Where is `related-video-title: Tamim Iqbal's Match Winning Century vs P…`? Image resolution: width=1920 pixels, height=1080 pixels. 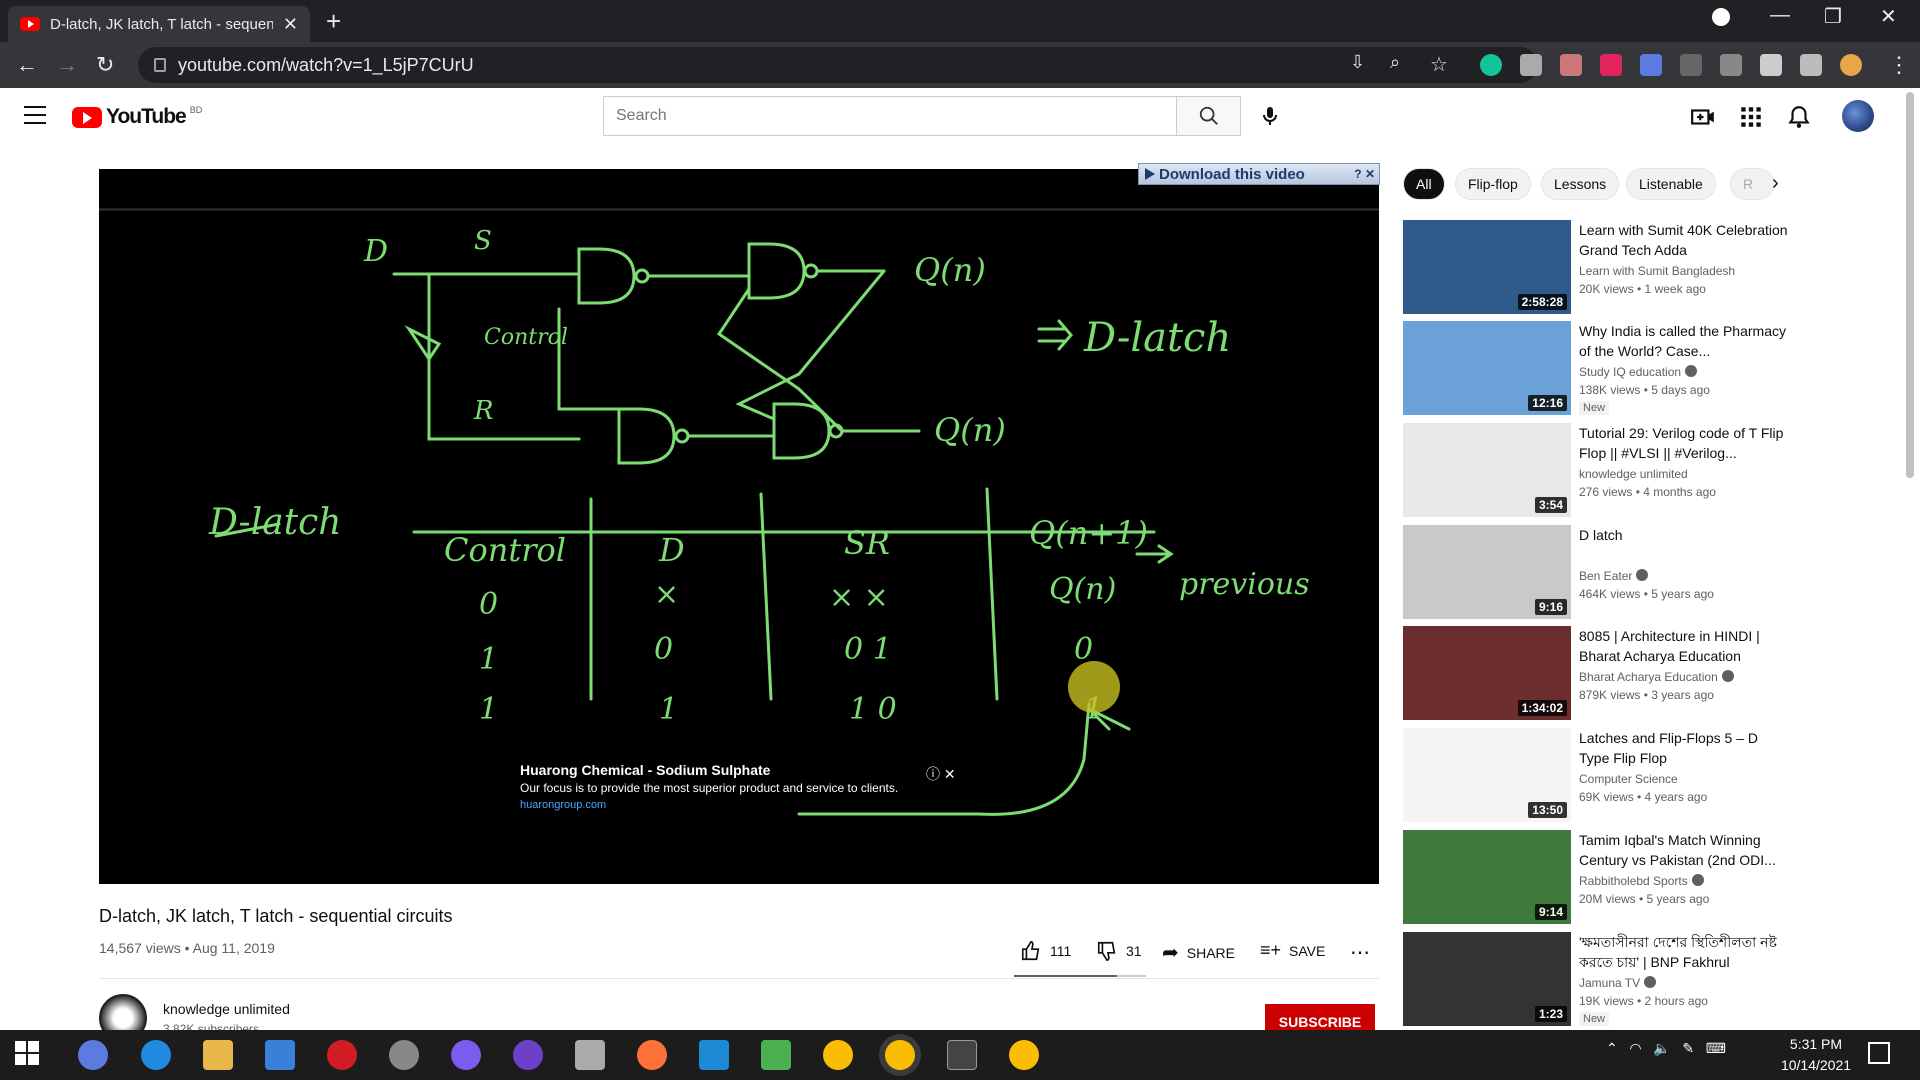 related-video-title: Tamim Iqbal's Match Winning Century vs P… is located at coordinates (1685, 850).